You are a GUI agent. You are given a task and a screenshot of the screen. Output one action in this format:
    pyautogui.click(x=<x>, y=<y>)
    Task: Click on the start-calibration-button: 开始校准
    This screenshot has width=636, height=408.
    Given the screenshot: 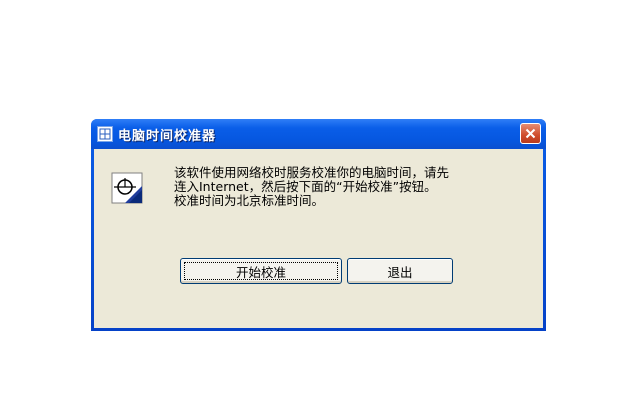 What is the action you would take?
    pyautogui.click(x=261, y=271)
    